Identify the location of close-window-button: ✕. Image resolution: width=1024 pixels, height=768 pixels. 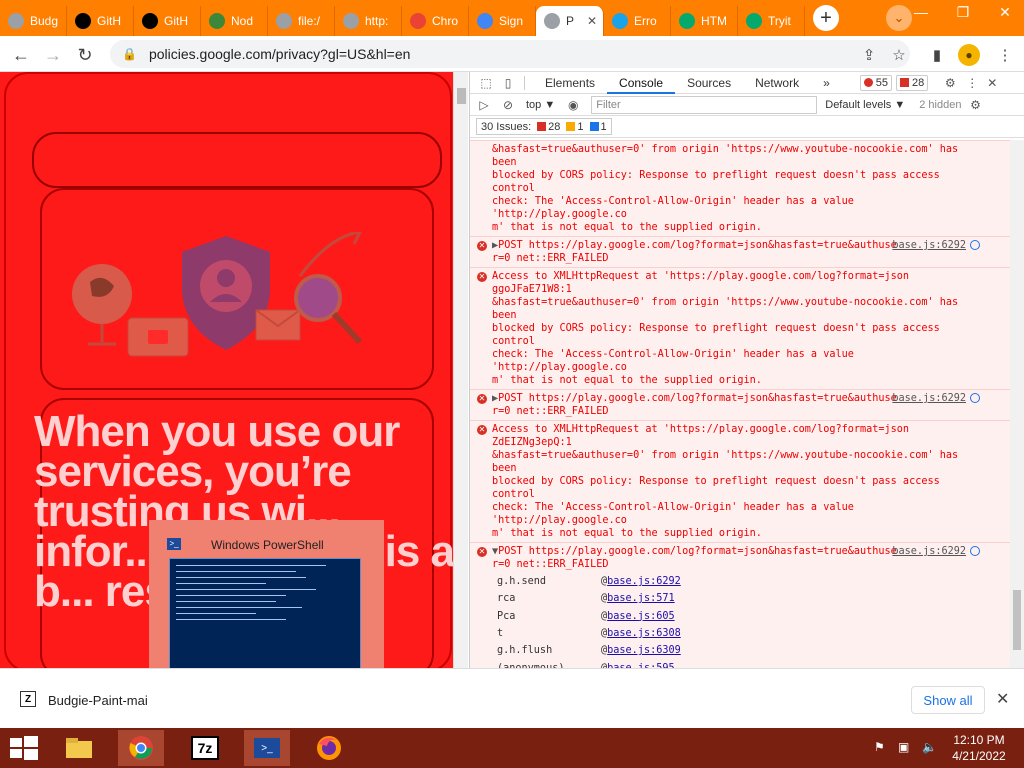
(1005, 12).